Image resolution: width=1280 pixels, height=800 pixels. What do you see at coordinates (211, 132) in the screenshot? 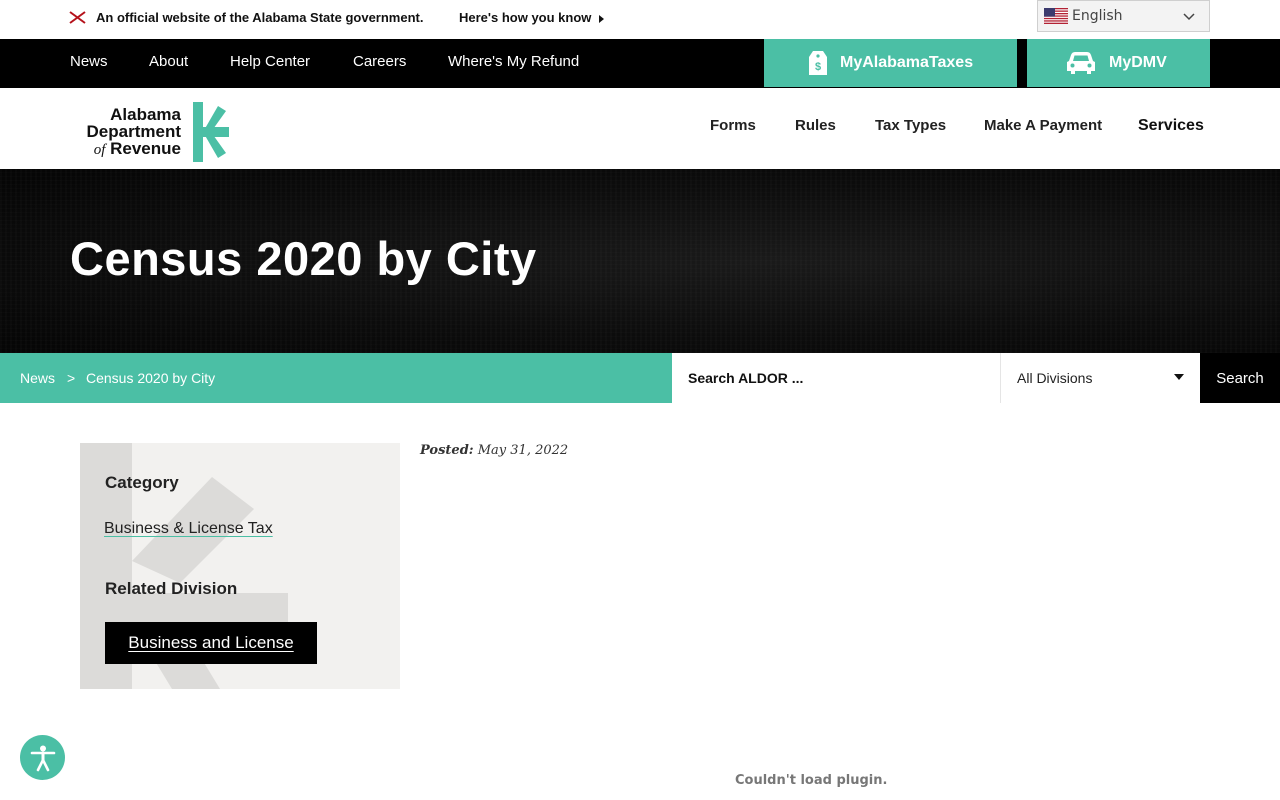
I see `aldor-mark-icon` at bounding box center [211, 132].